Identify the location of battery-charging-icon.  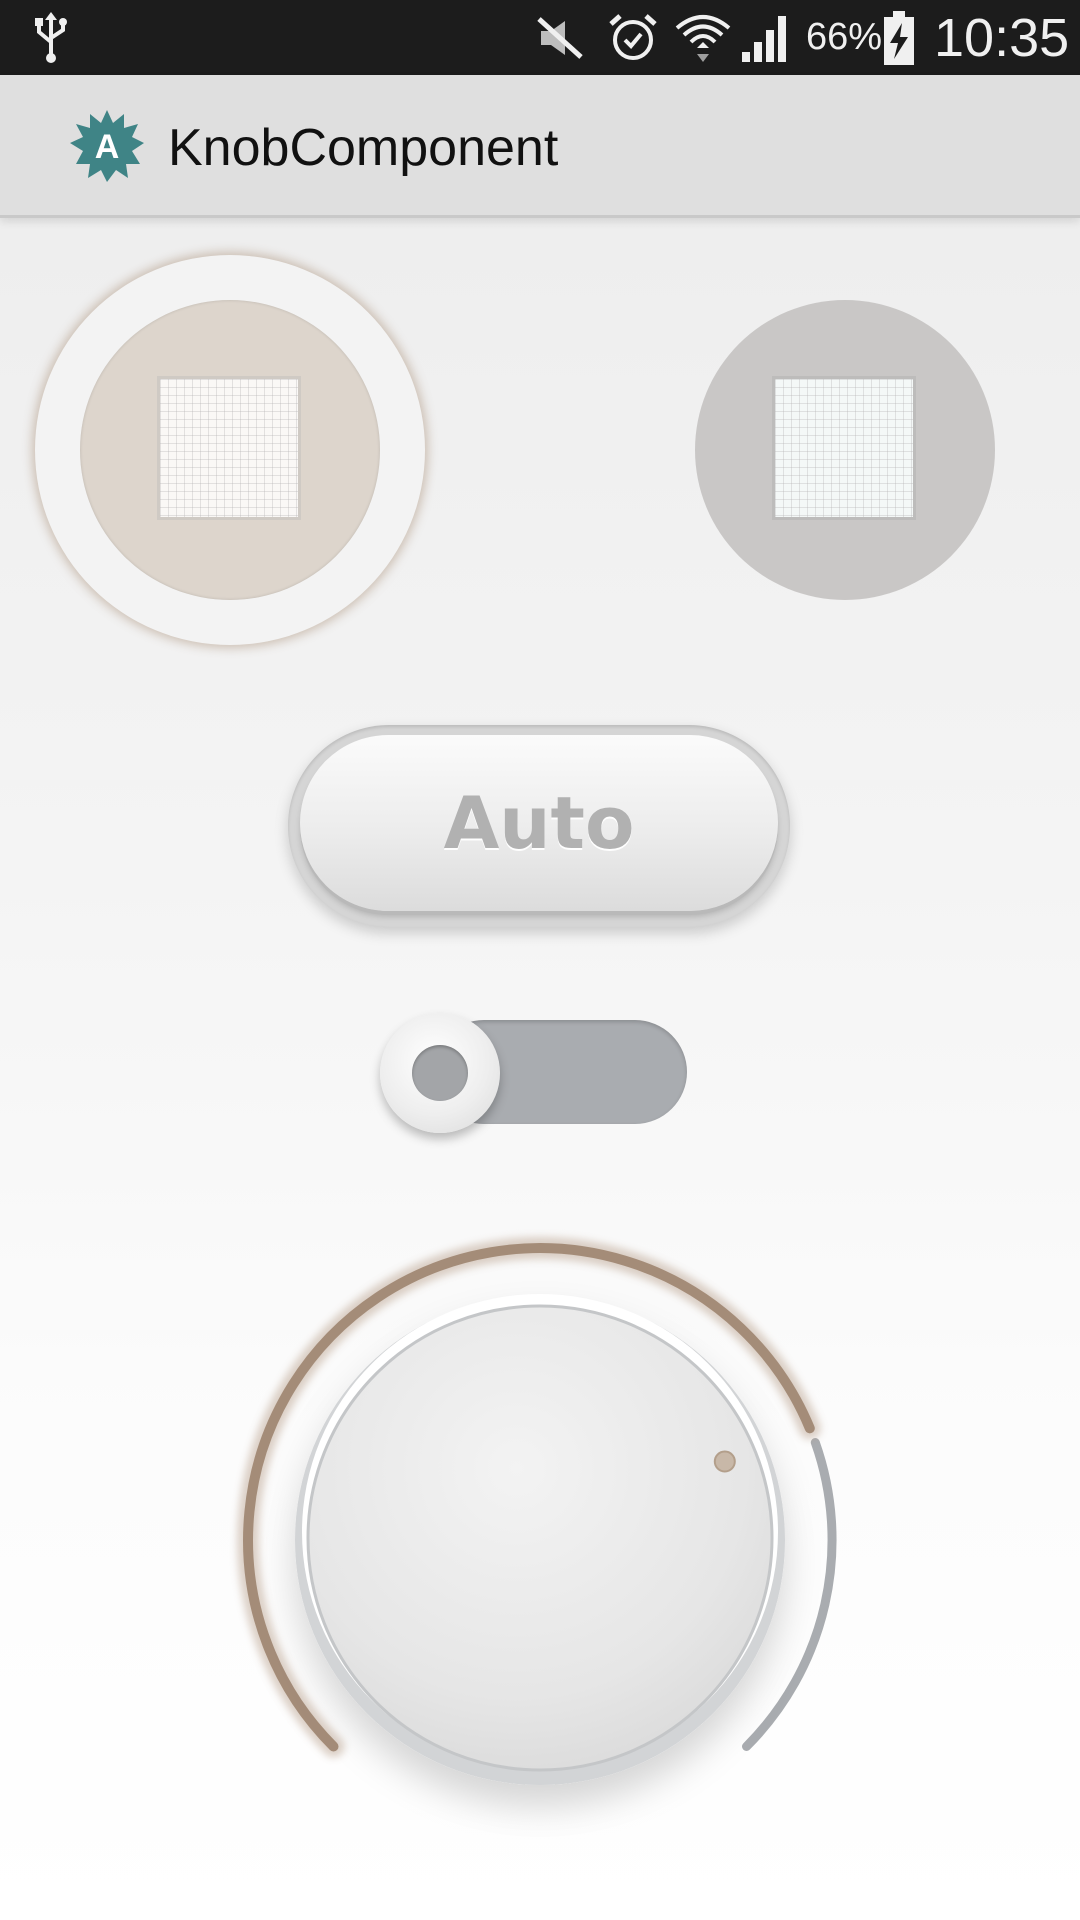
(899, 37).